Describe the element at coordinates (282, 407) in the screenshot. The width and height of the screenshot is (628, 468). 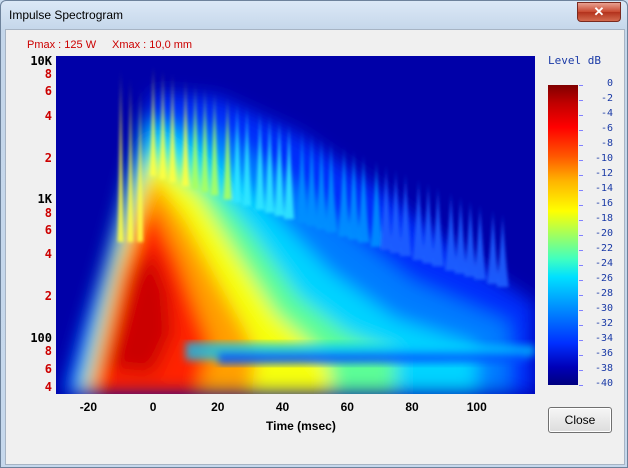
I see `x-tick-label: 40` at that location.